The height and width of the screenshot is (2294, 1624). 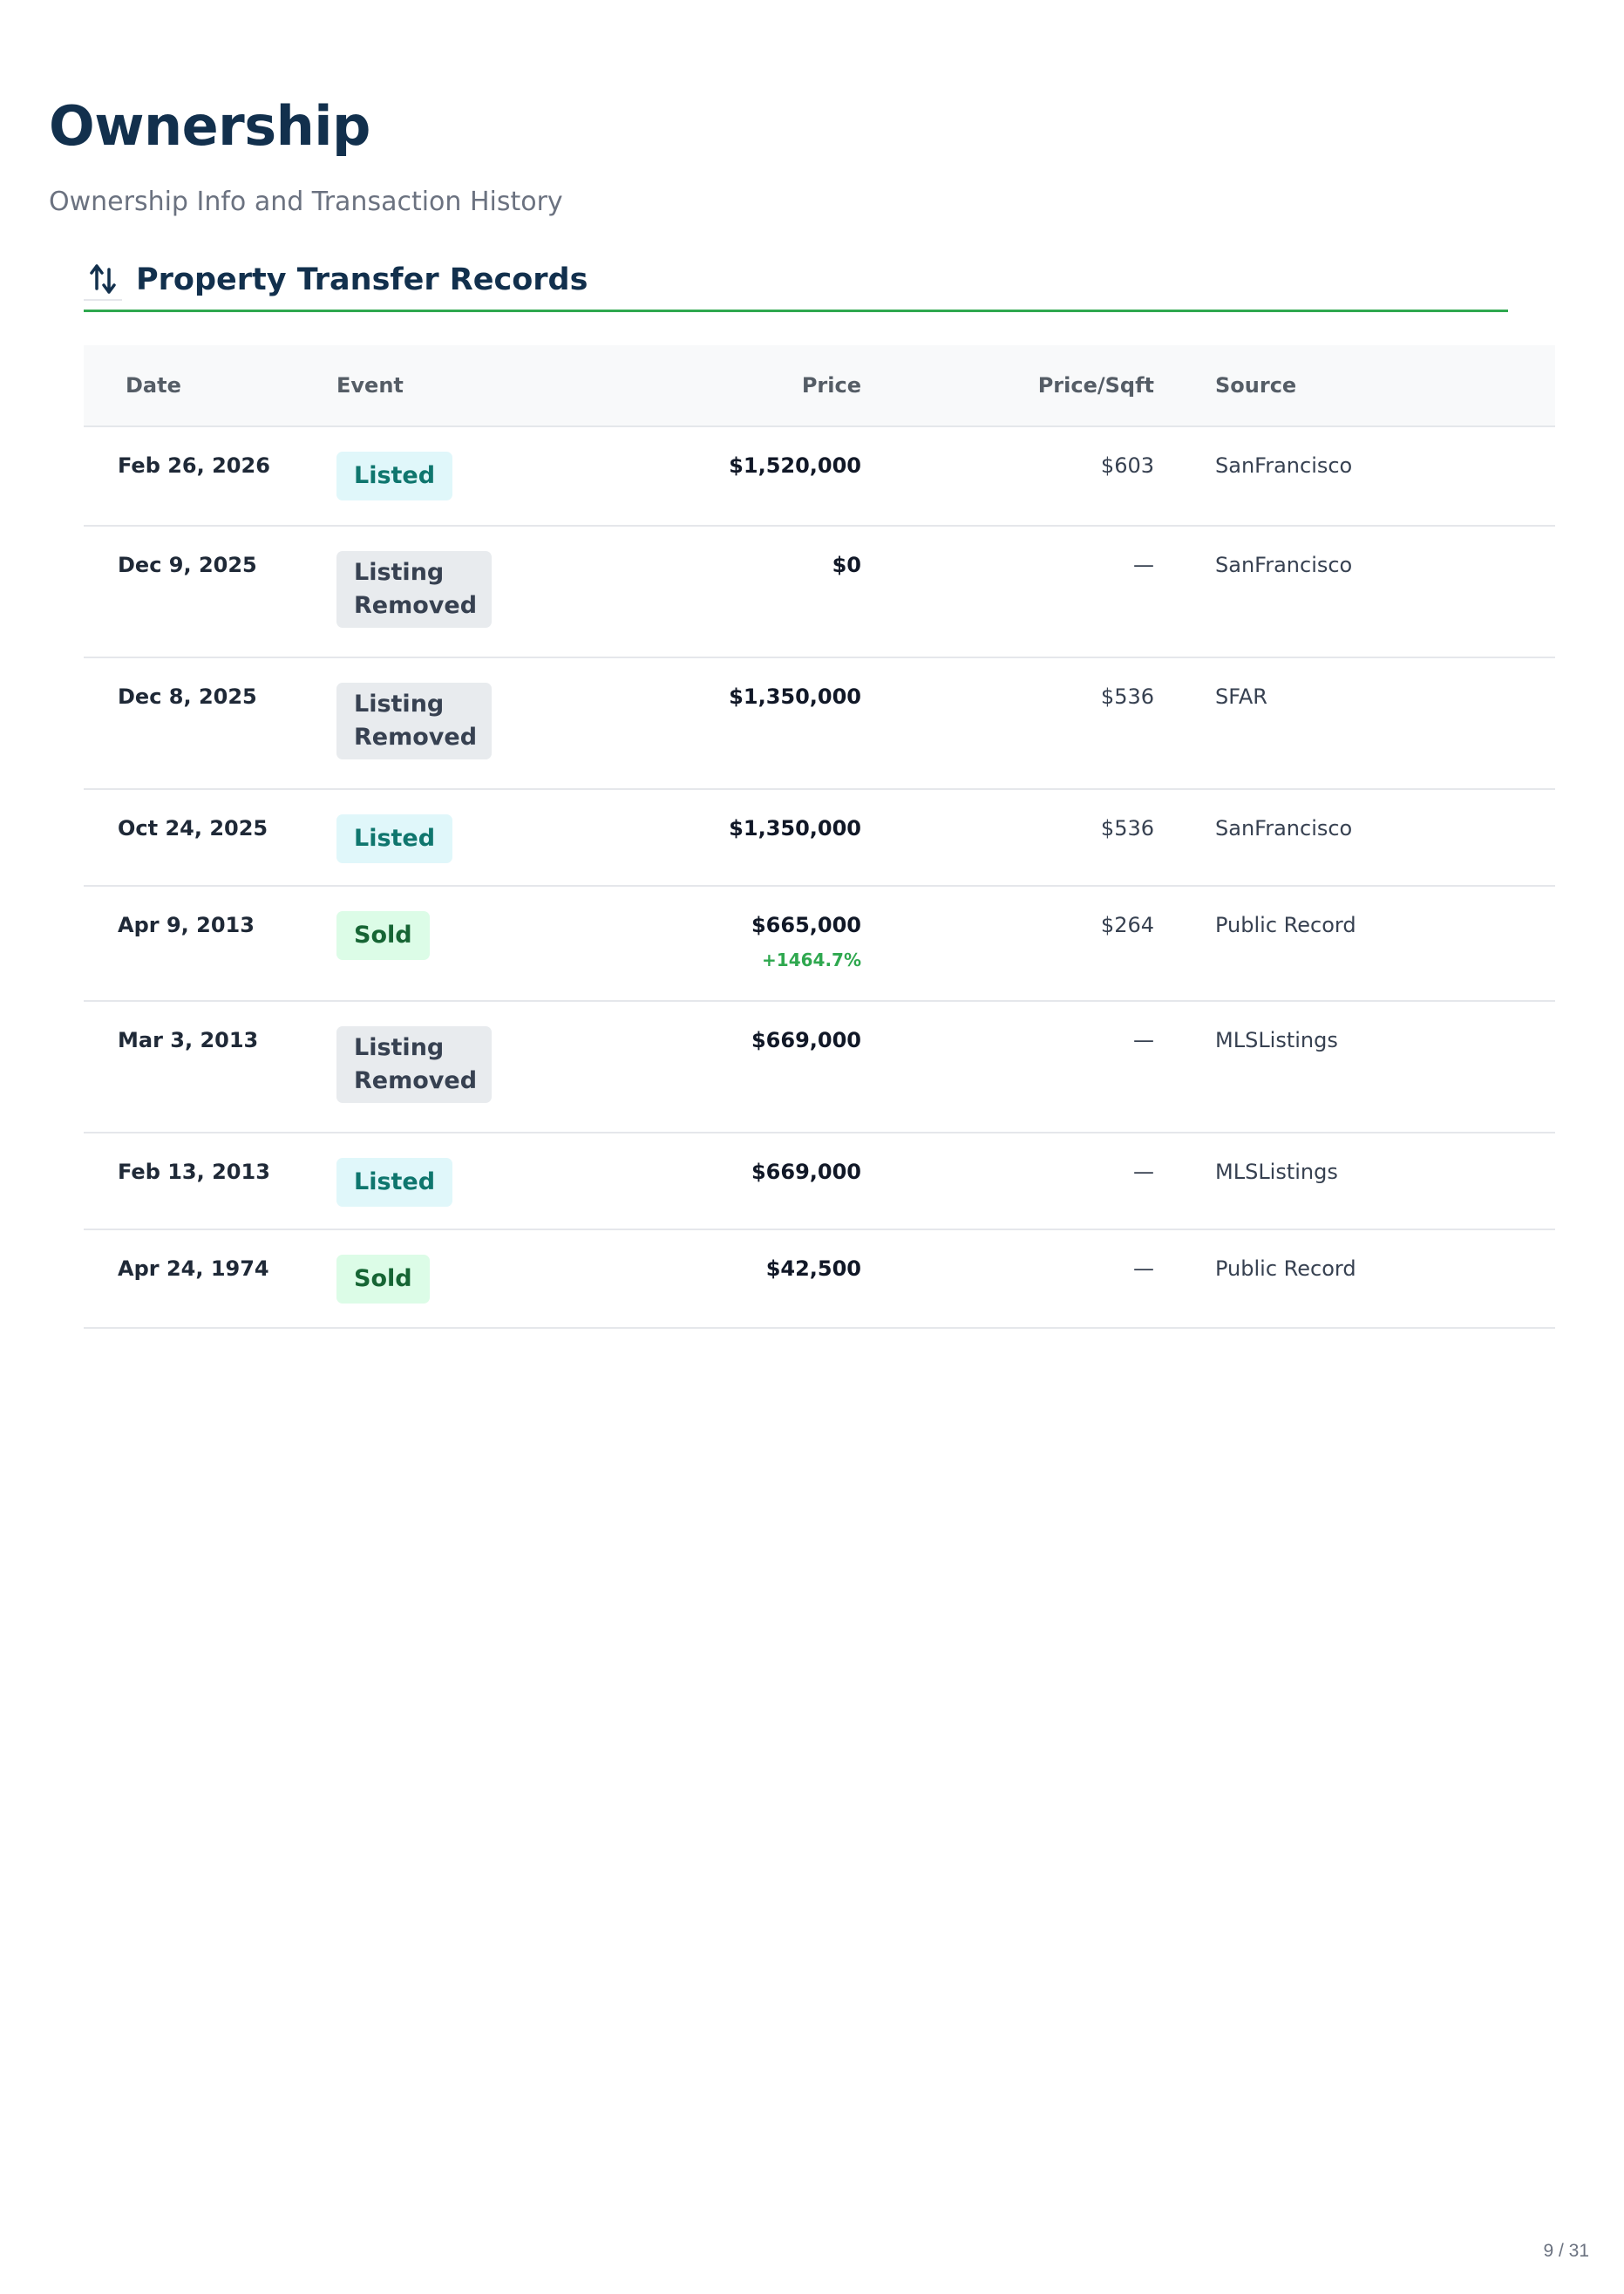 What do you see at coordinates (187, 696) in the screenshot?
I see `cell-date: Dec 8, 2025` at bounding box center [187, 696].